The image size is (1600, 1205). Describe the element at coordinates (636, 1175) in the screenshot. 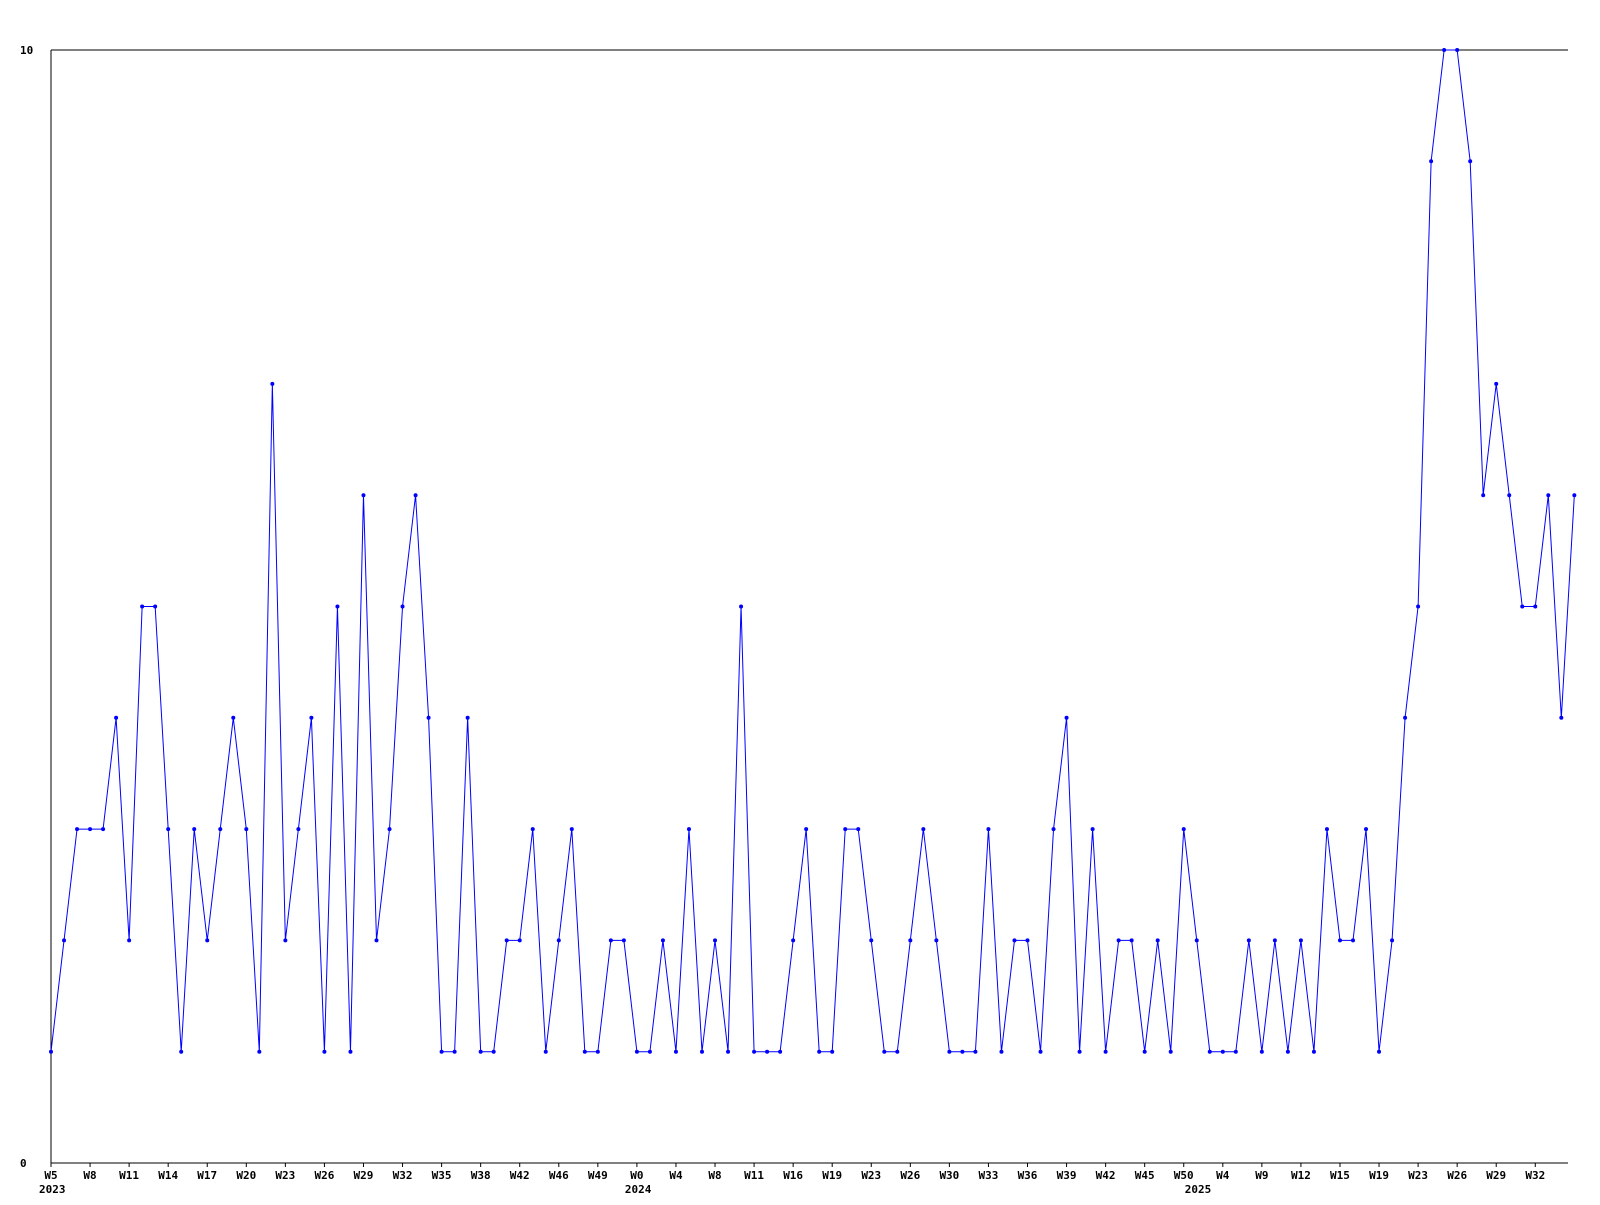

I see `x-tick-label: W0` at that location.